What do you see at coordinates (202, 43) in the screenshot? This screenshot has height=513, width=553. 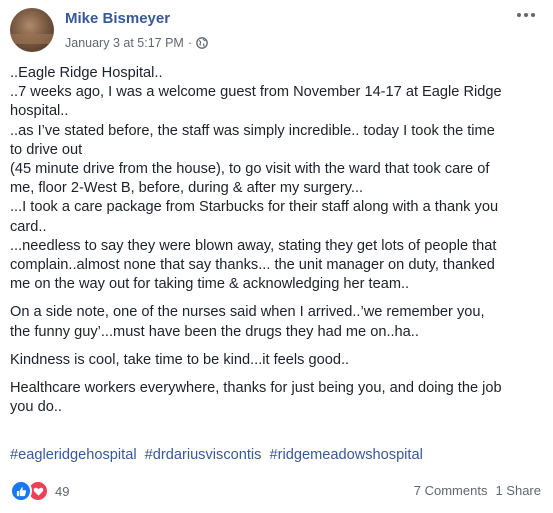 I see `globe-icon` at bounding box center [202, 43].